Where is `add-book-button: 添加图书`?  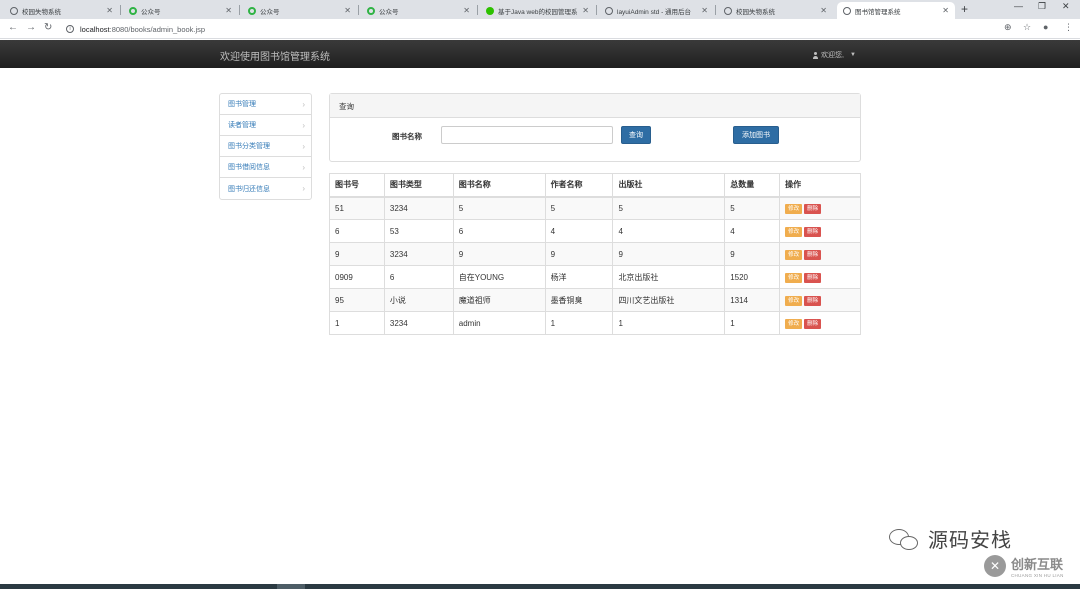
add-book-button: 添加图书 is located at coordinates (756, 135).